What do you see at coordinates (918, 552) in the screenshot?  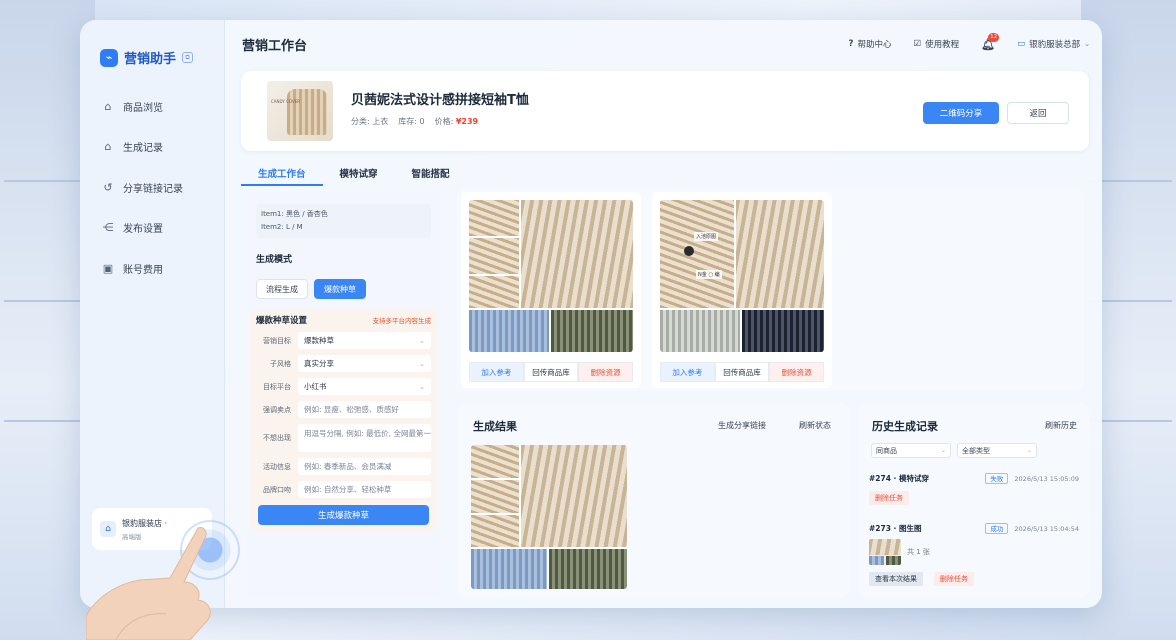 I see `record-count: 共 1 张` at bounding box center [918, 552].